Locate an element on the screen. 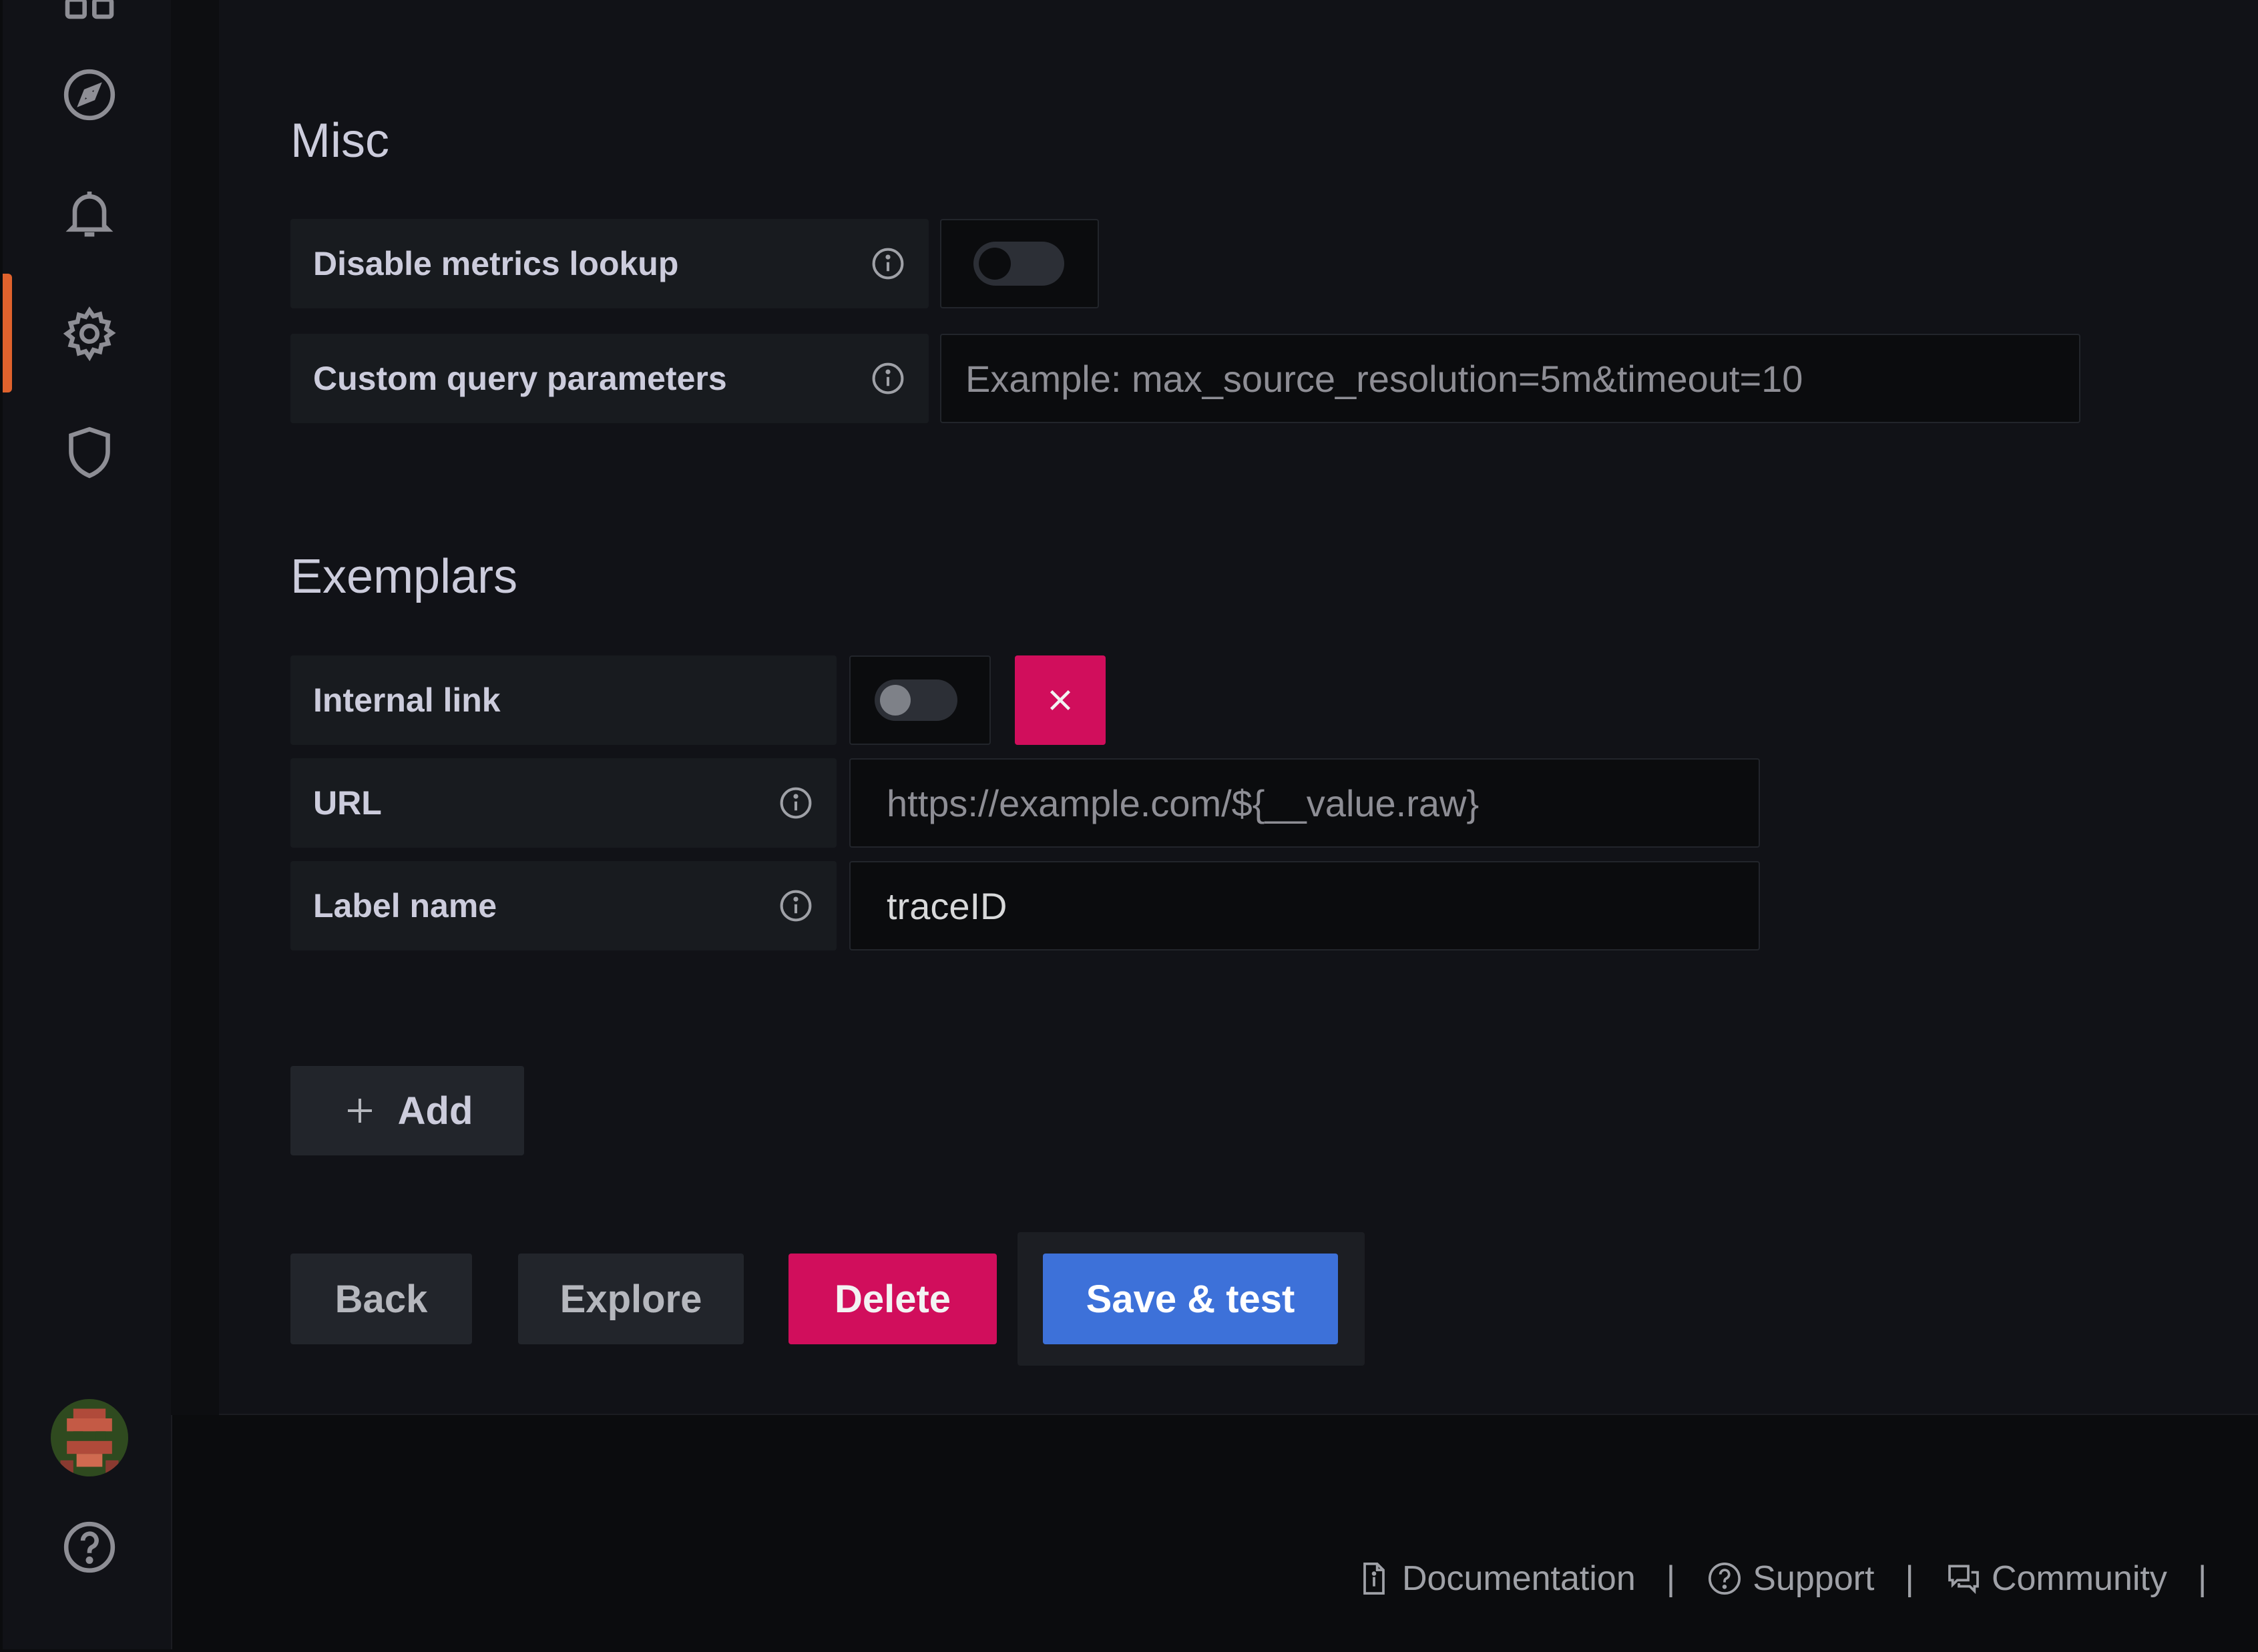  footer: Documentation | Support | Community | is located at coordinates (1796, 1578).